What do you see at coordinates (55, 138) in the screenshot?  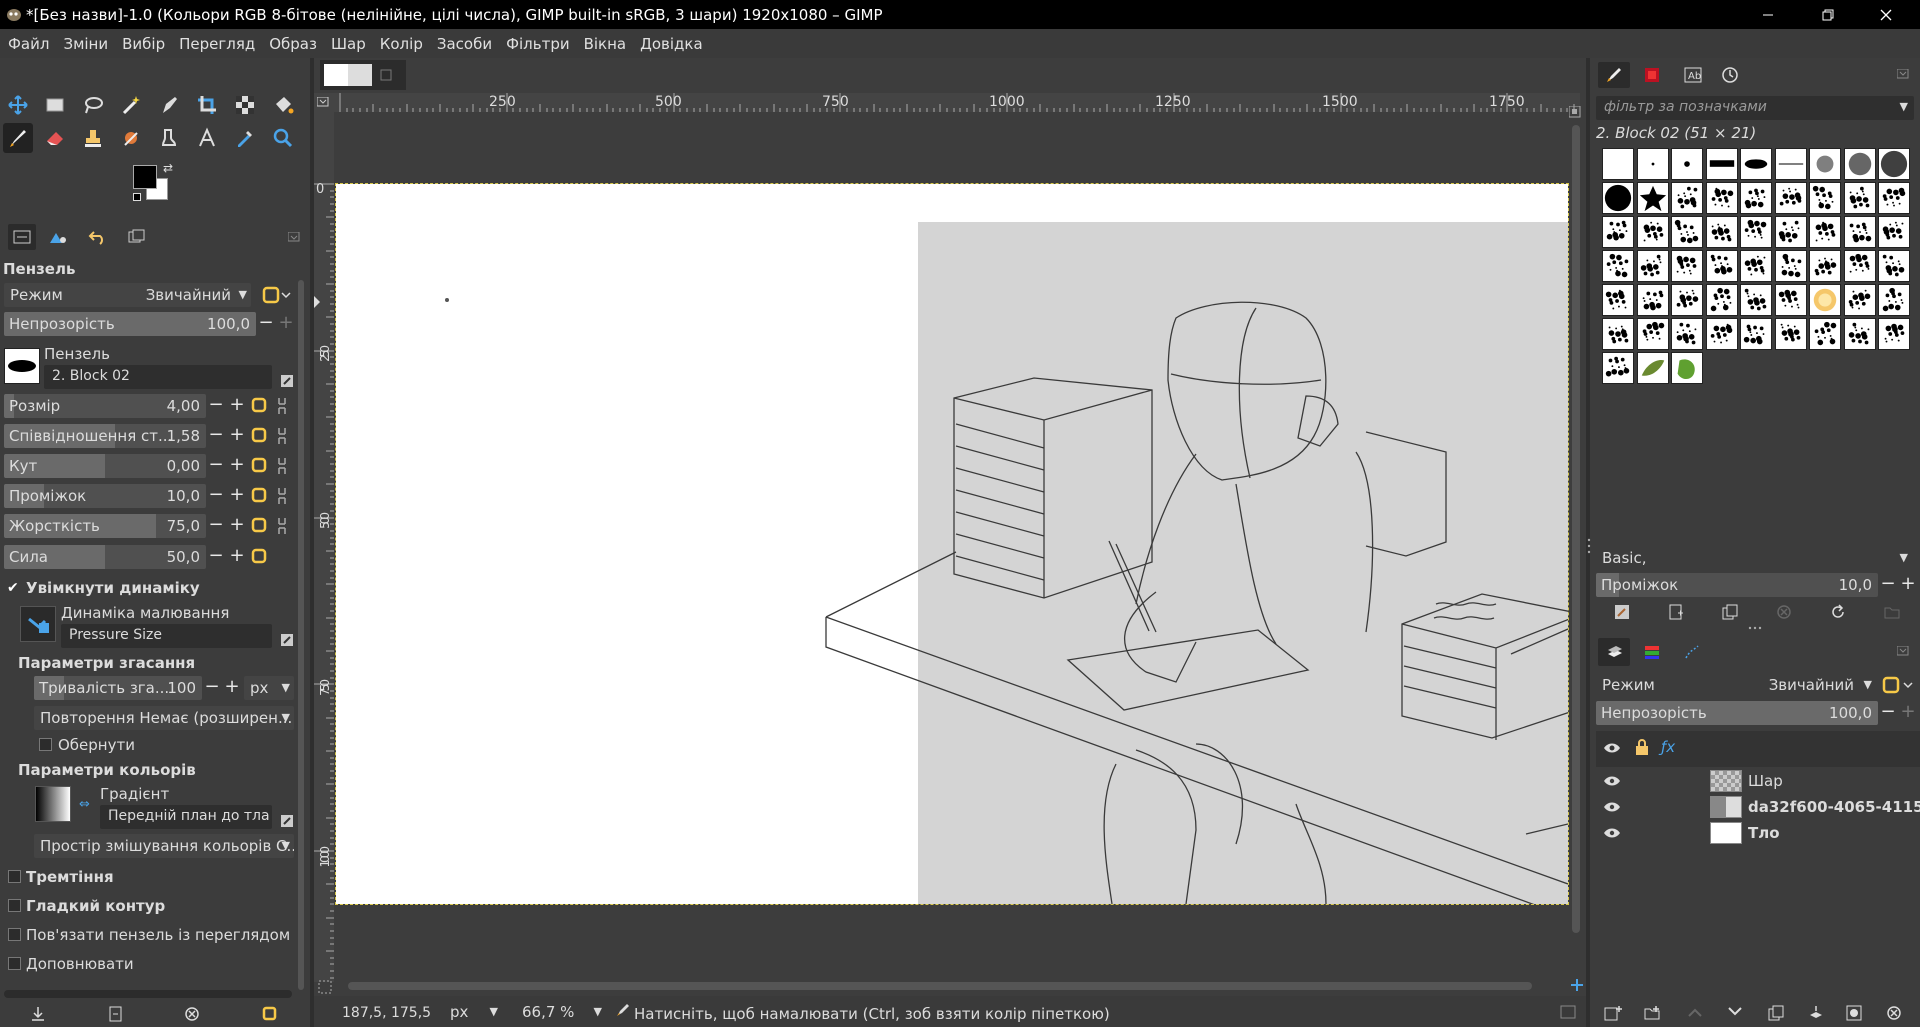 I see `eraser-tool` at bounding box center [55, 138].